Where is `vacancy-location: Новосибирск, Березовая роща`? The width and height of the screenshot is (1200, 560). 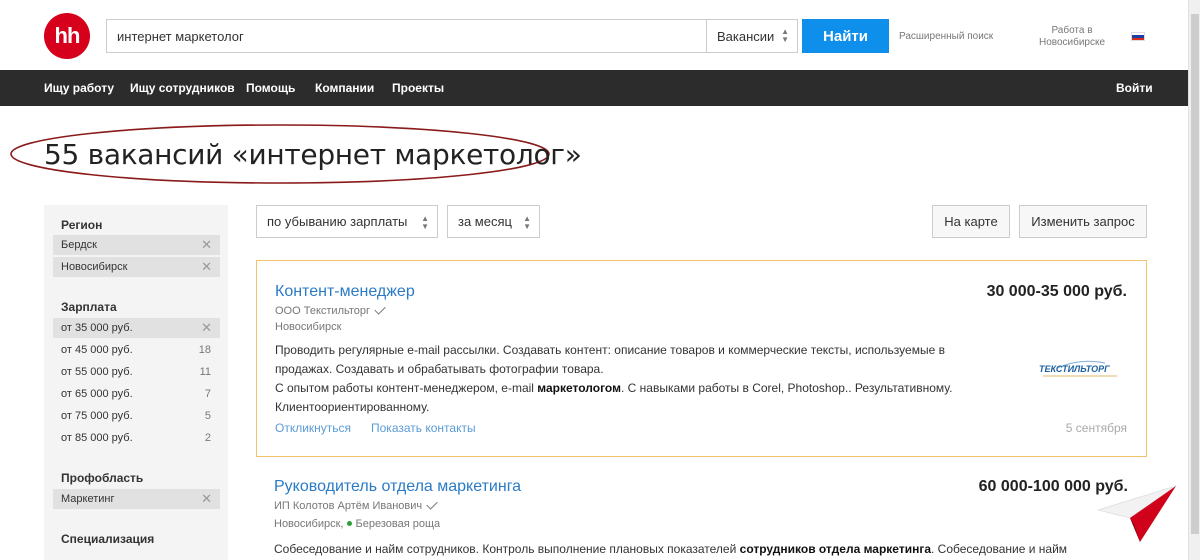 vacancy-location: Новосибирск, Березовая роща is located at coordinates (357, 524).